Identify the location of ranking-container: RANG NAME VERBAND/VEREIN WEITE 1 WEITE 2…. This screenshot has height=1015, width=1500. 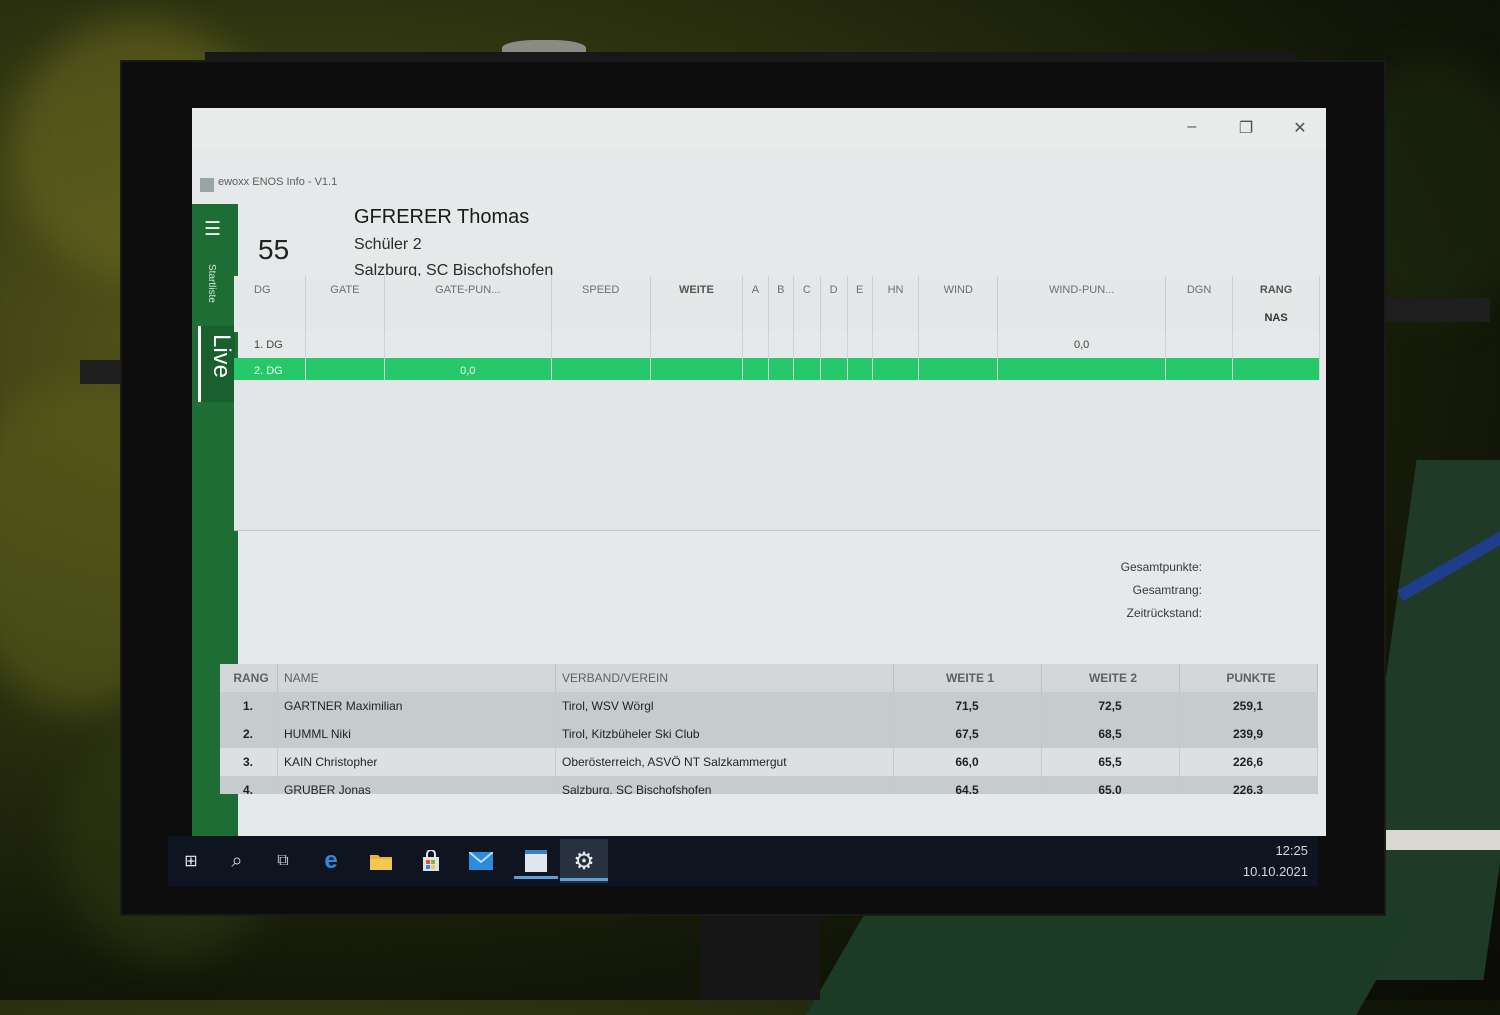
(769, 729).